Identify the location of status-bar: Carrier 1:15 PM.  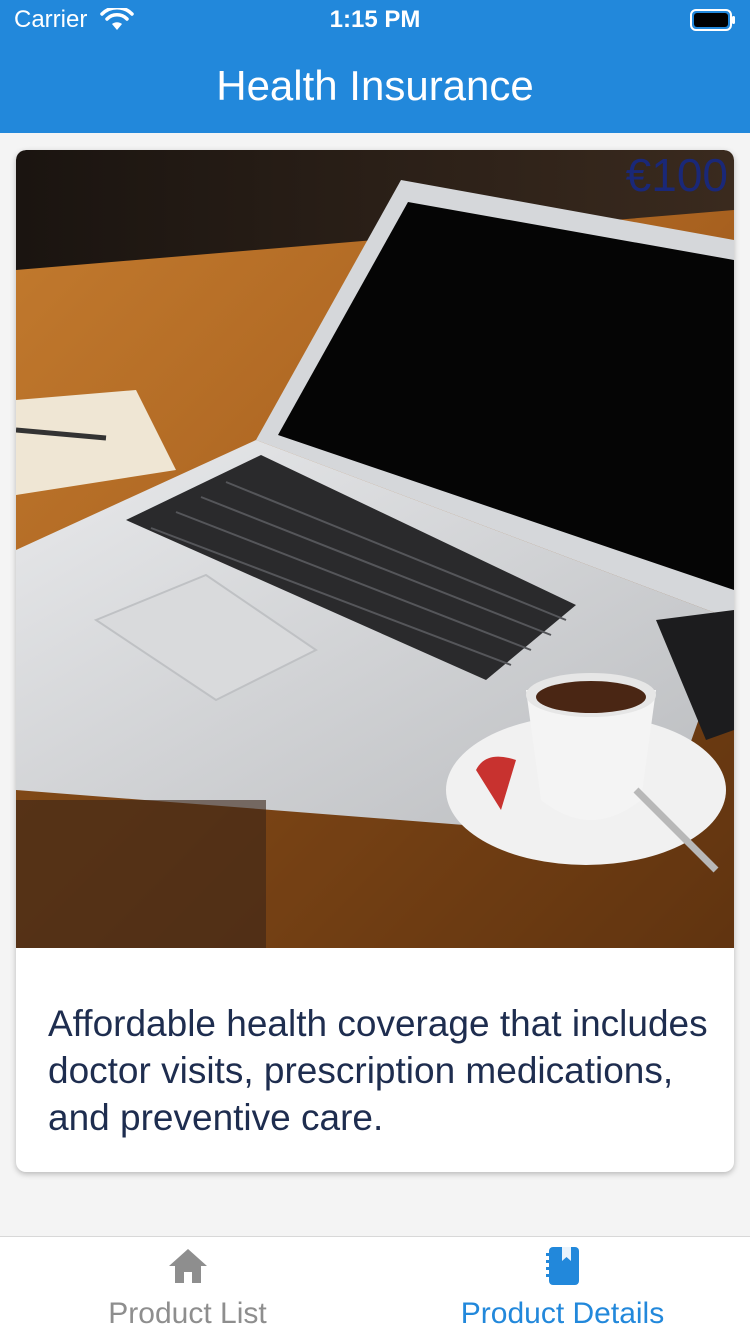
(375, 20).